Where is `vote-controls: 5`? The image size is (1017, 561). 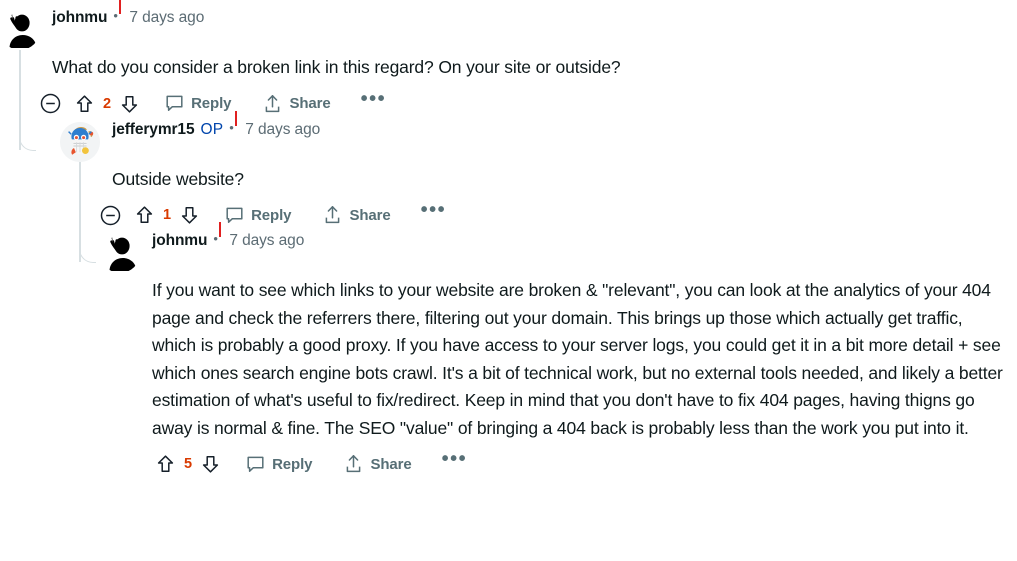 vote-controls: 5 is located at coordinates (188, 464).